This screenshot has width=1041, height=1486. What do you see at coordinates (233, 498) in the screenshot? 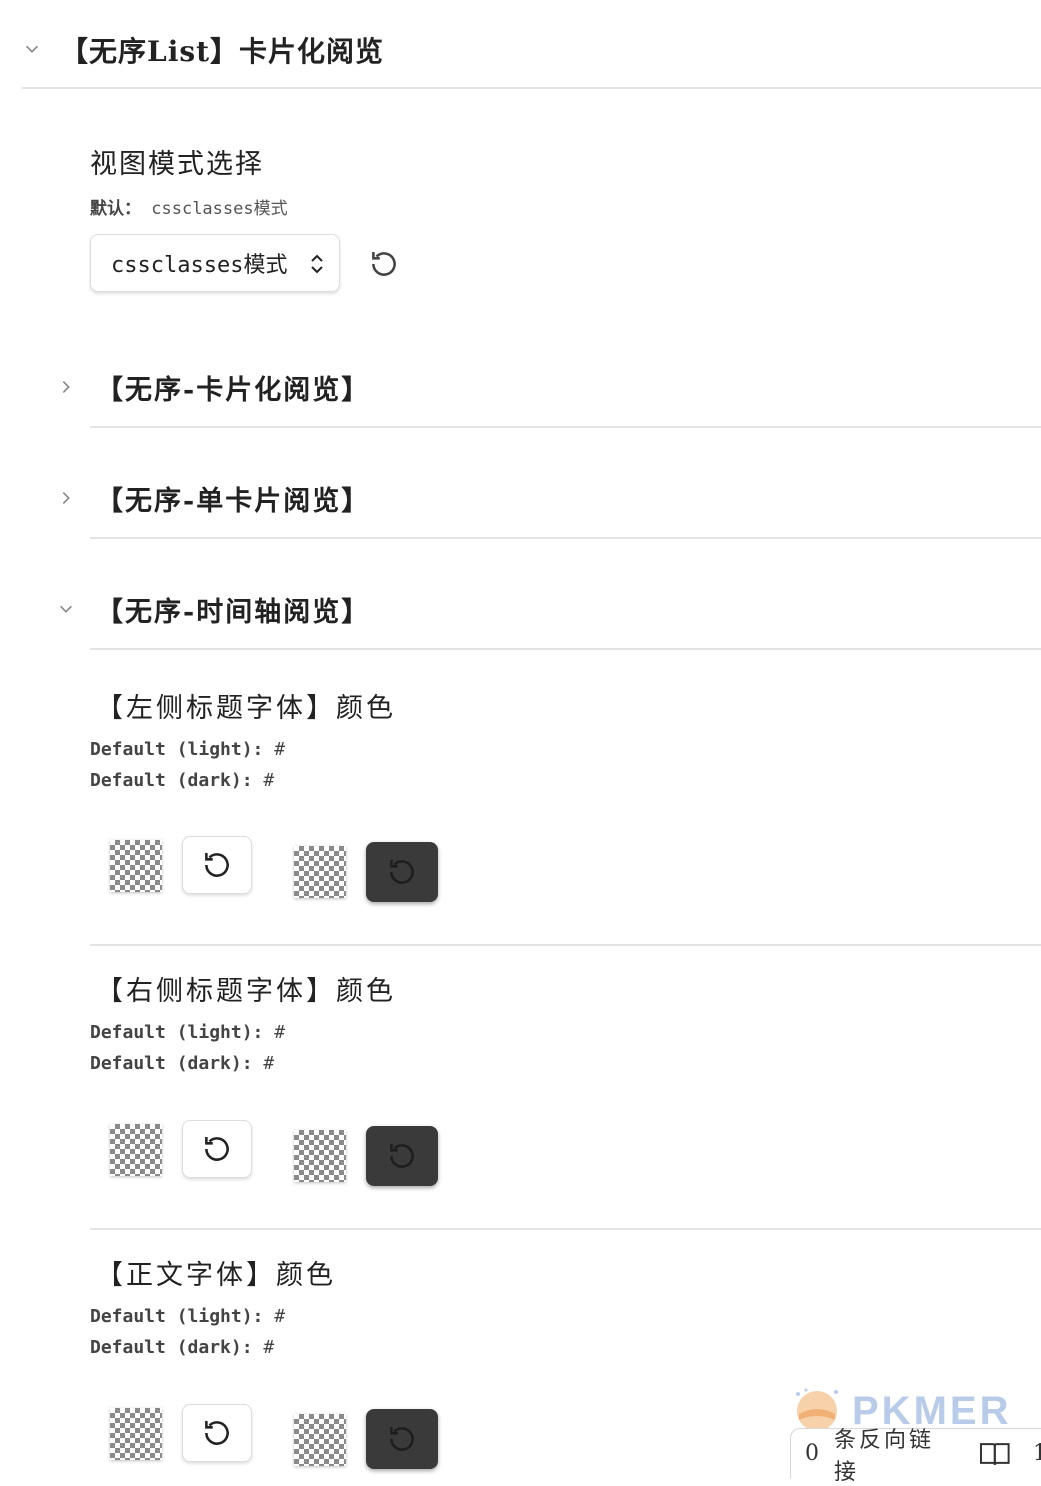
I see `group-heading: 【无序-单卡片阅览】` at bounding box center [233, 498].